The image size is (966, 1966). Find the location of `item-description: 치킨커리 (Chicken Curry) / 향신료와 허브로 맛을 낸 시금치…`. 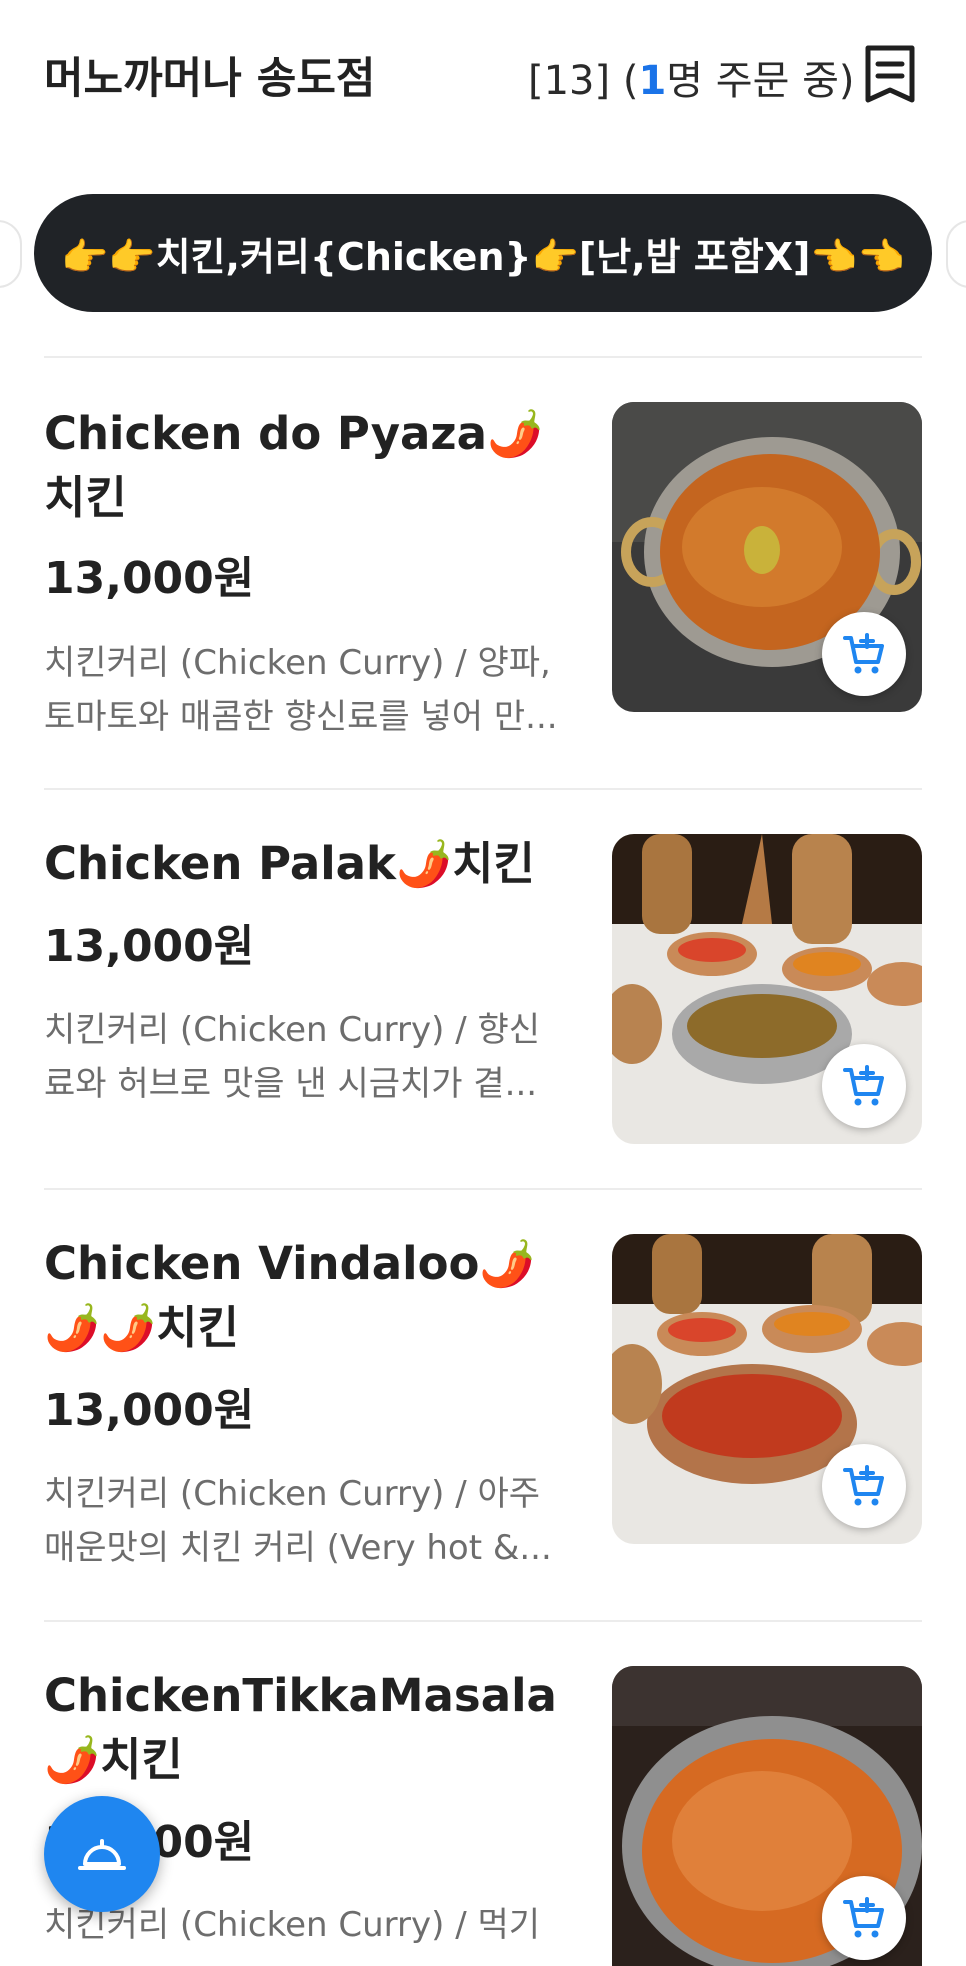

item-description: 치킨커리 (Chicken Curry) / 향신료와 허브로 맛을 낸 시금치… is located at coordinates (292, 1057).